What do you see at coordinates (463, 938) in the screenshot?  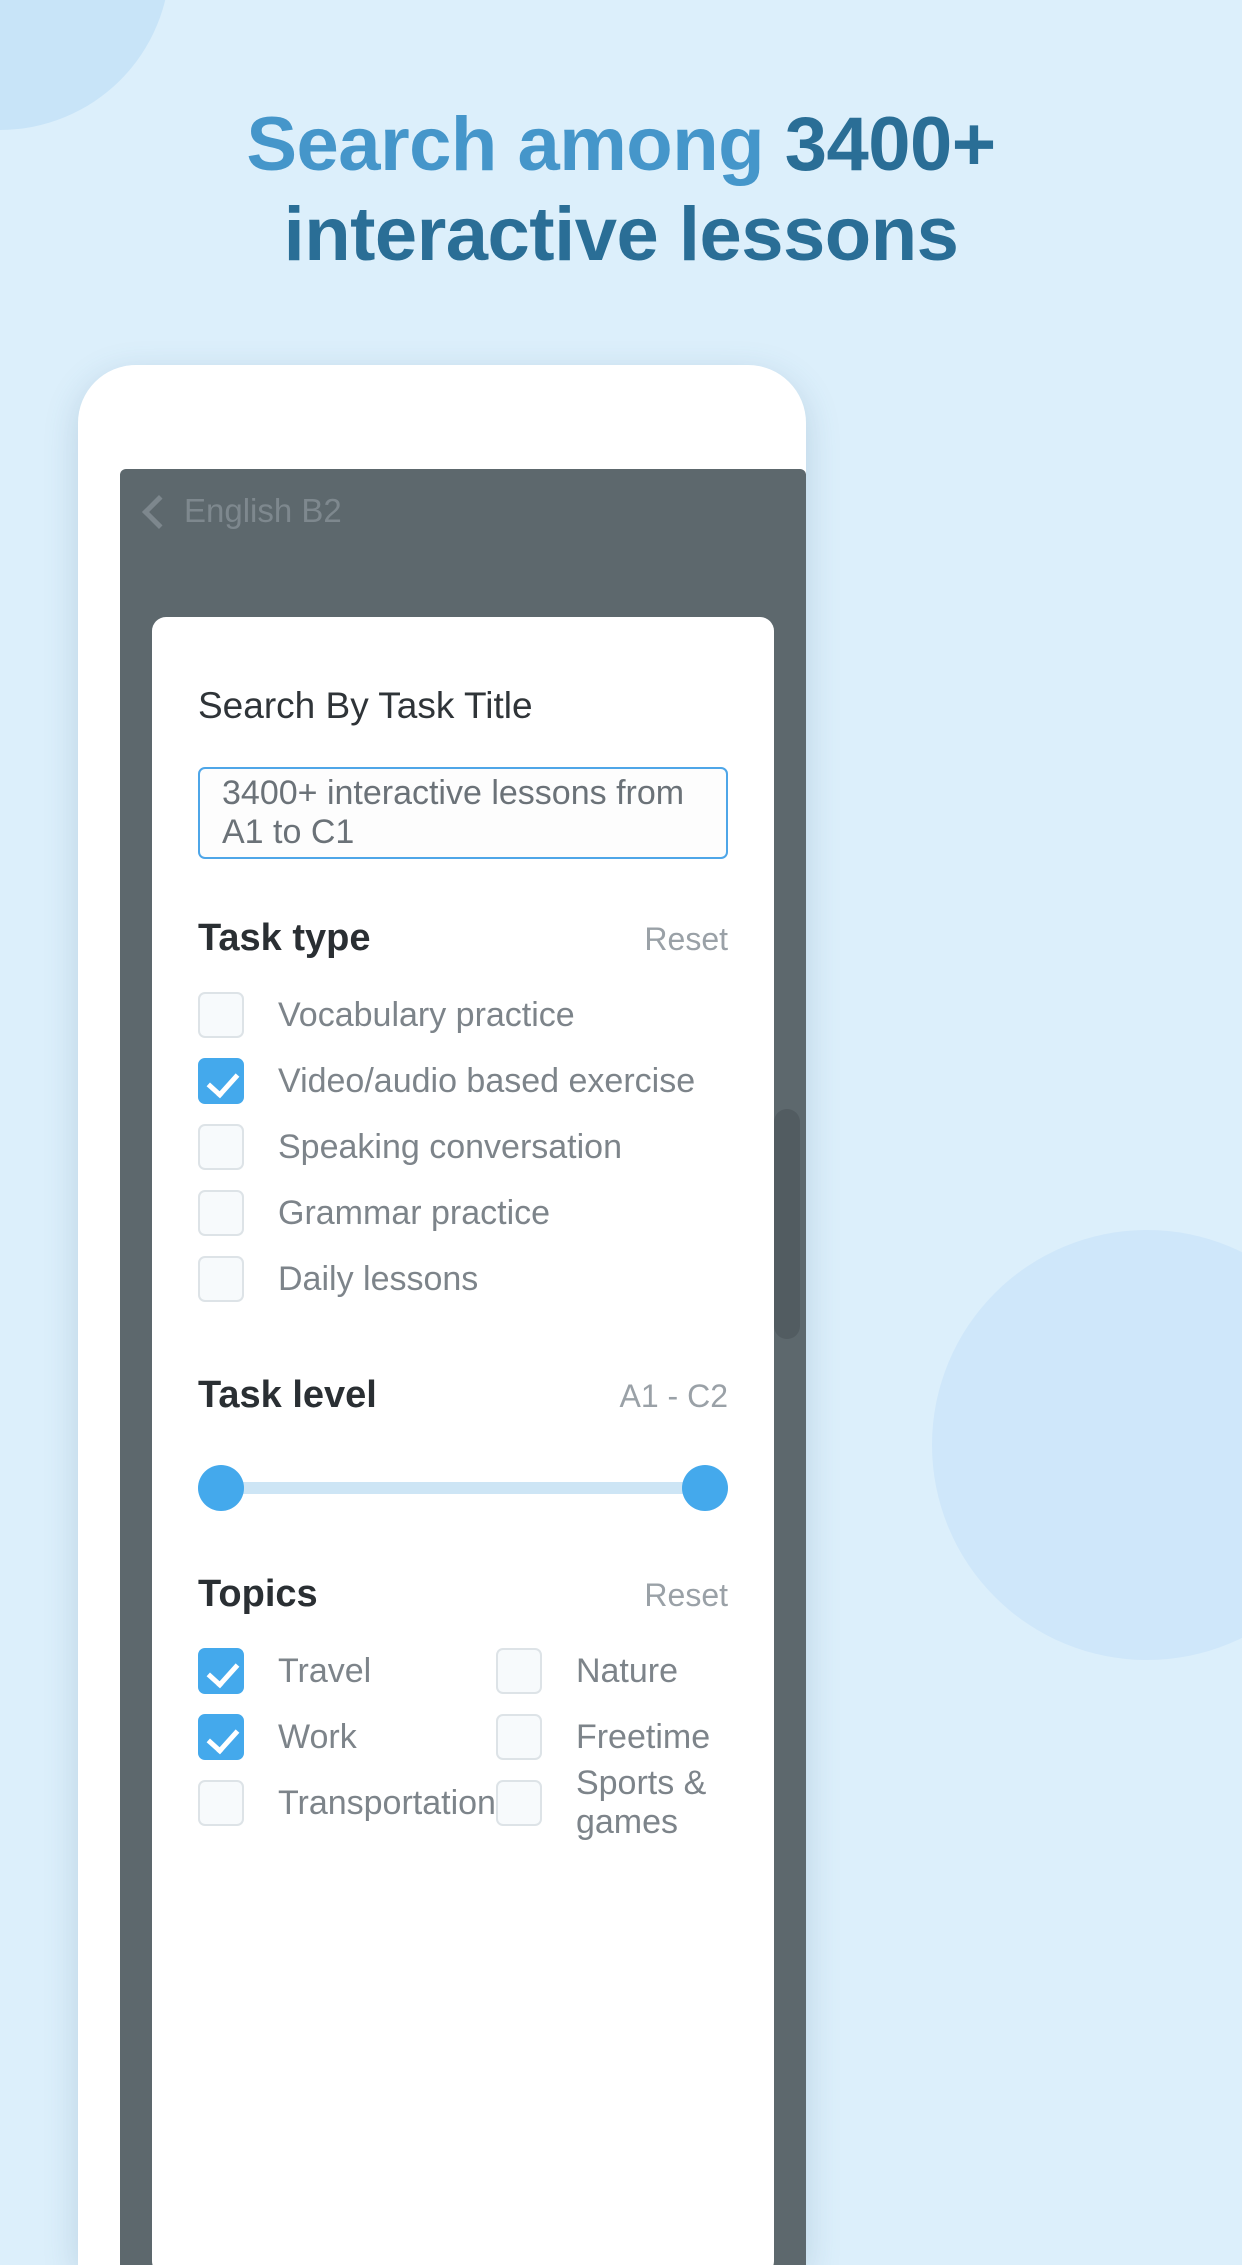 I see `task-type-header: Task type Reset` at bounding box center [463, 938].